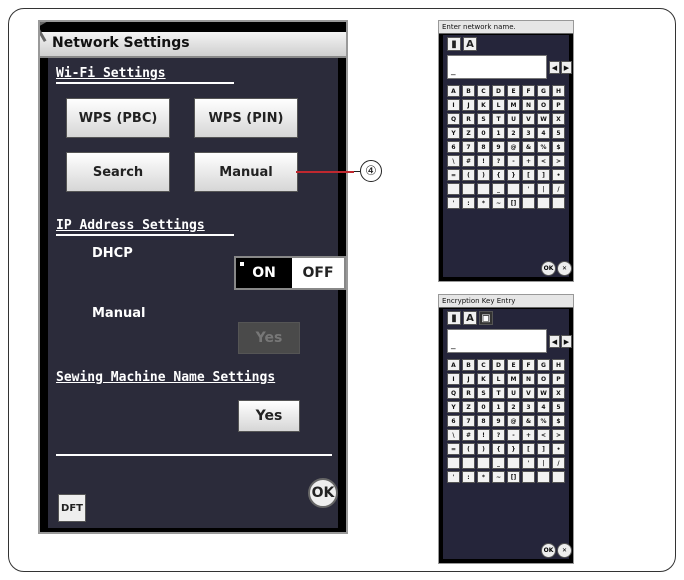 Image resolution: width=684 pixels, height=580 pixels. Describe the element at coordinates (558, 189) in the screenshot. I see `key: /` at that location.